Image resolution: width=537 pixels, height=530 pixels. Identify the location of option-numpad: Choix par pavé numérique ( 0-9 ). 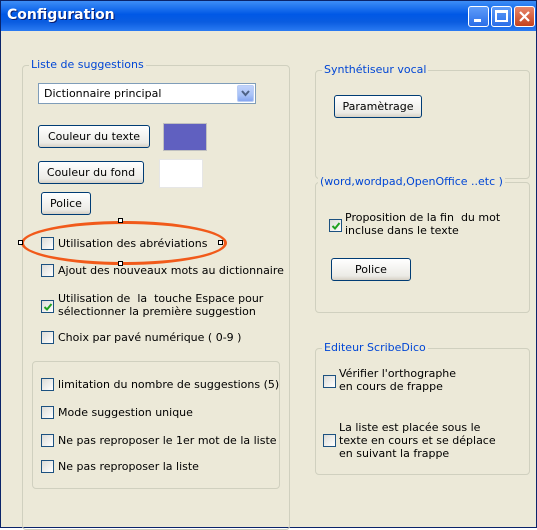
(141, 337).